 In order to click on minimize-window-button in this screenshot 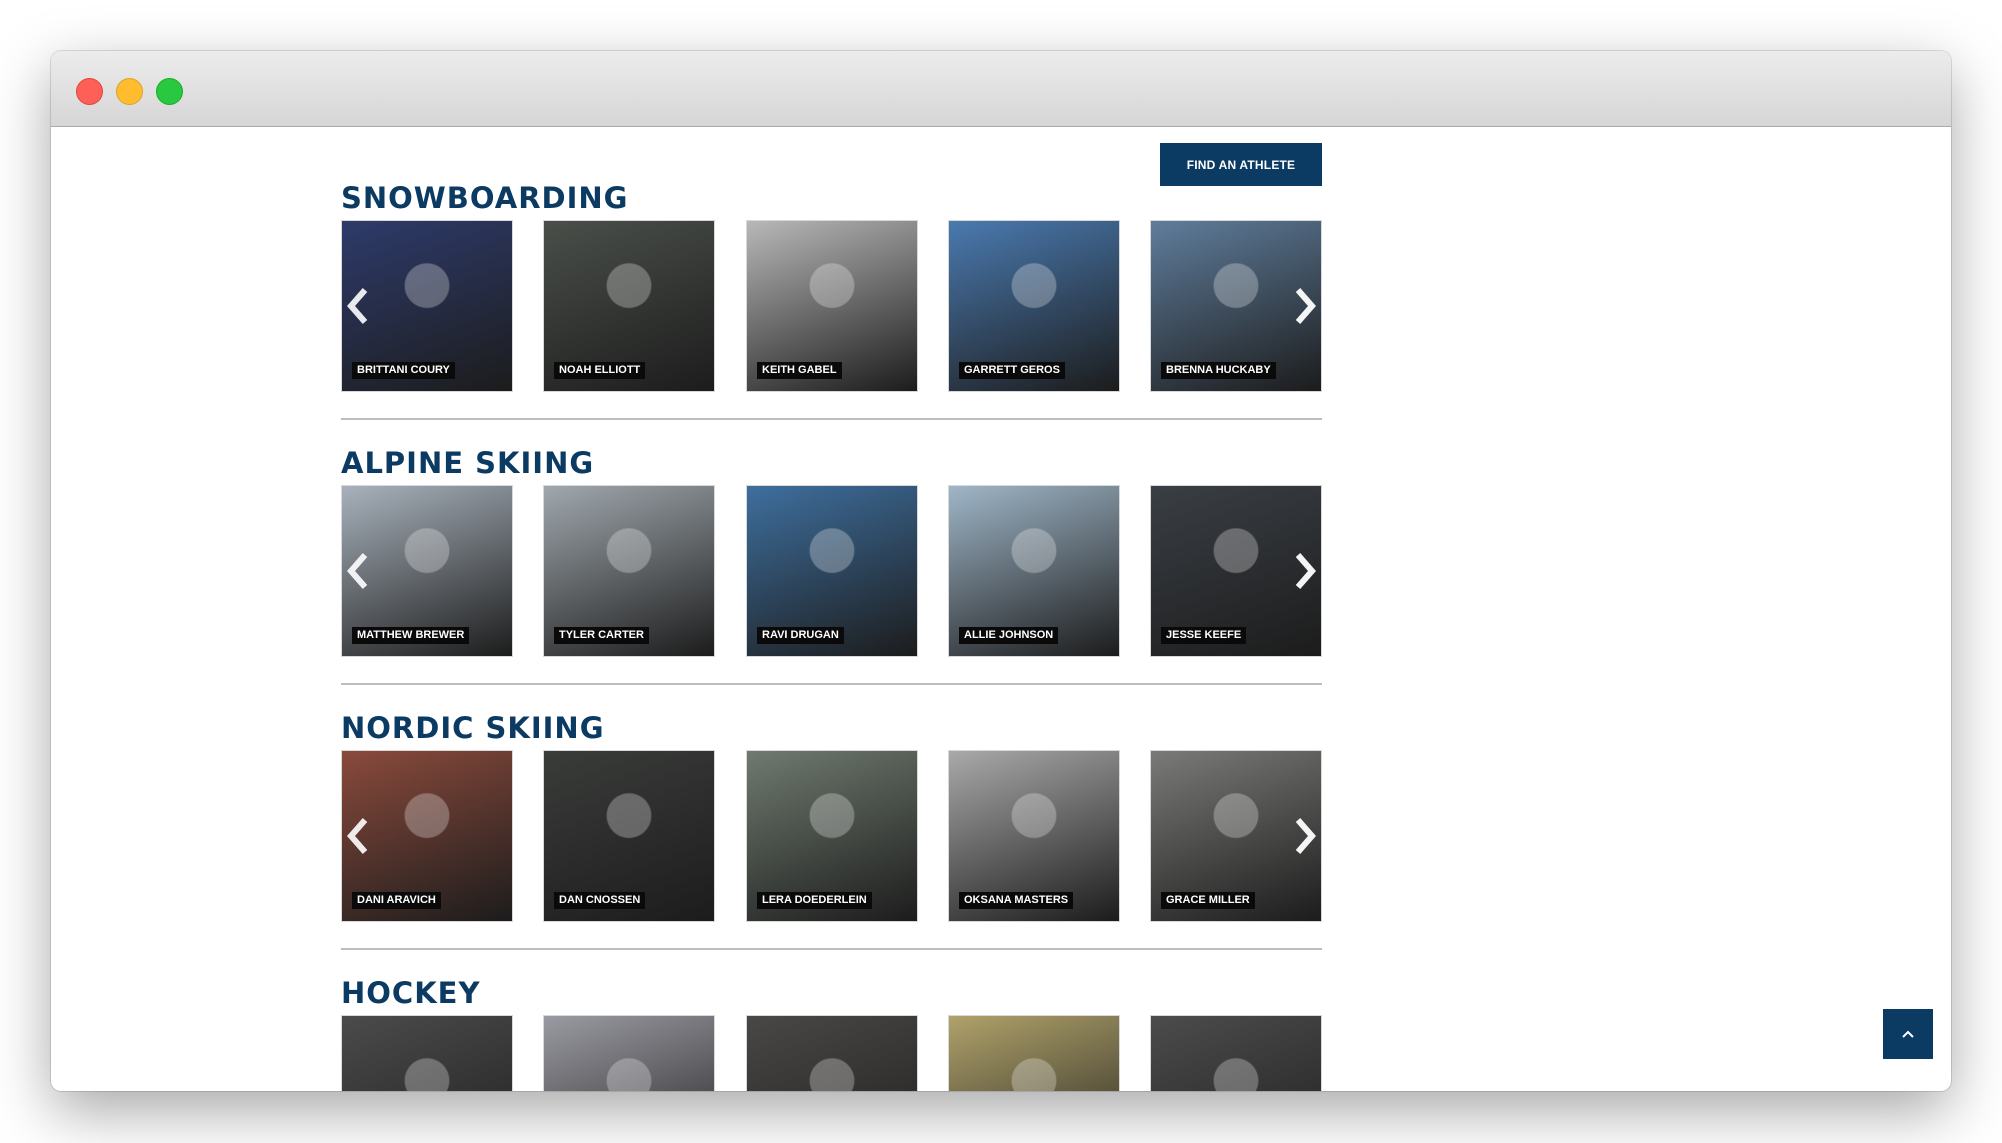, I will do `click(129, 91)`.